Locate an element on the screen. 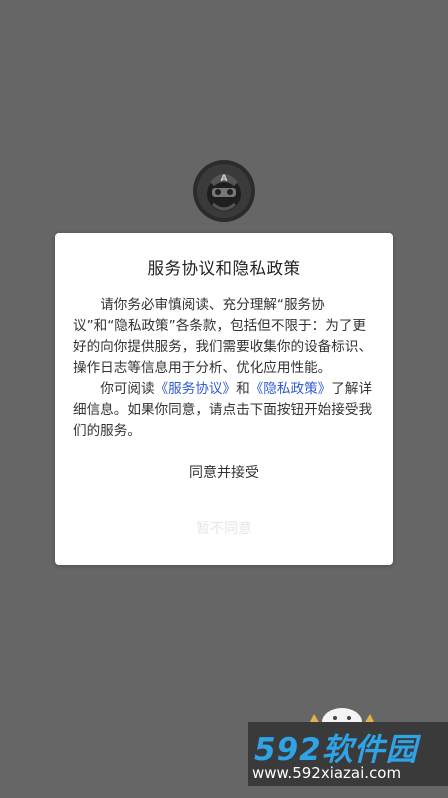 The image size is (448, 798). watermark-url: www.592xiazai.com is located at coordinates (327, 773).